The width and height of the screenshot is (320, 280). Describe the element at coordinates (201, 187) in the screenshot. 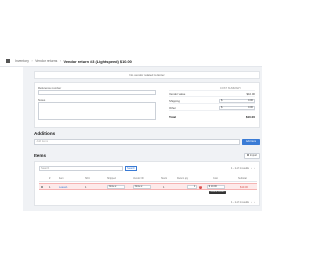

I see `warning-icon: !` at that location.